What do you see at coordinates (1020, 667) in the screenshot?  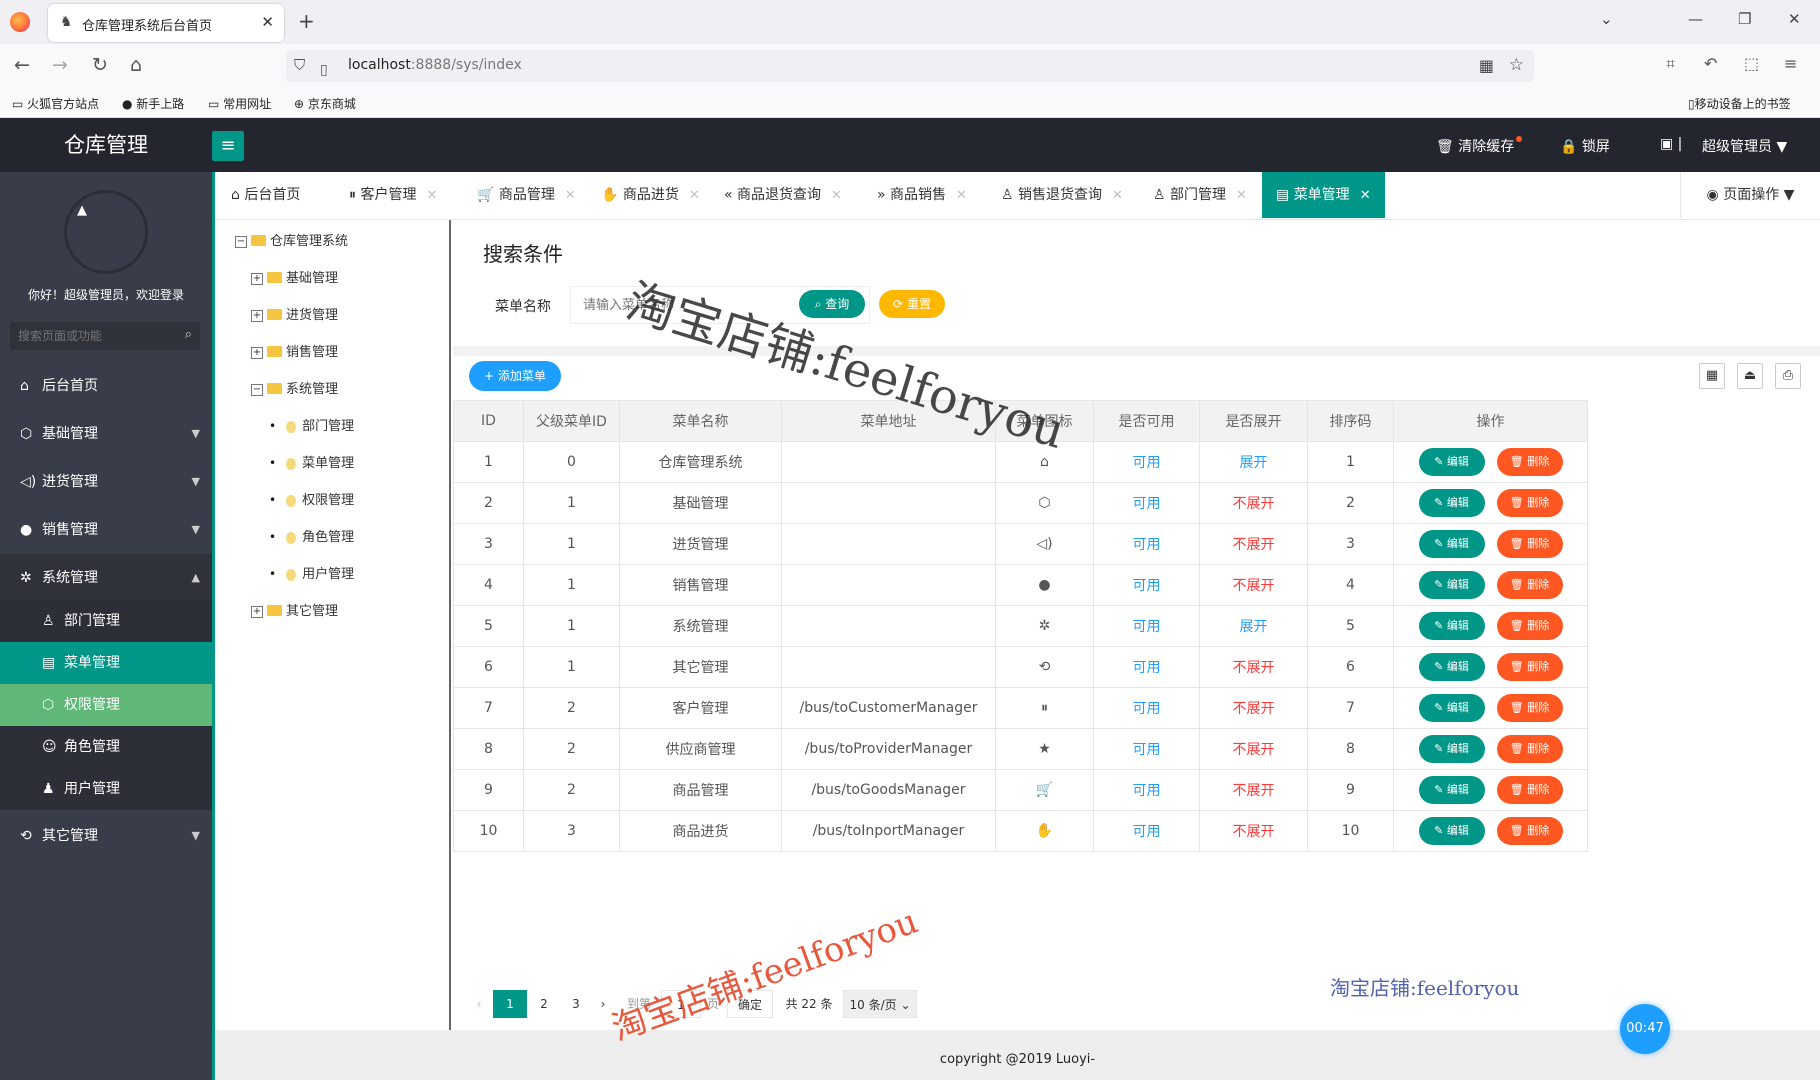 I see `table-row: 6 1 其它管理 ⟲ 可用 不展开 6 ✎ 编辑 🗑 删除` at bounding box center [1020, 667].